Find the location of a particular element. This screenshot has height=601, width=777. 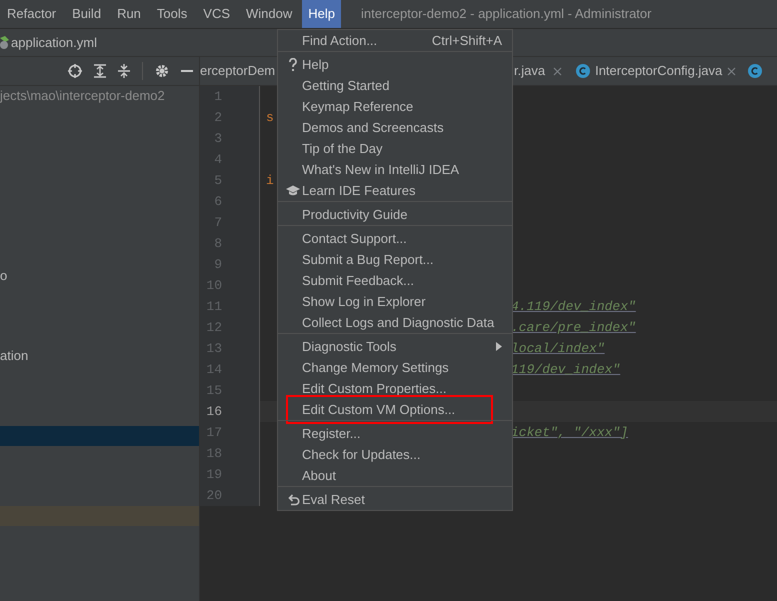

menu-entry: Find Action... Ctrl+Shift+A is located at coordinates (395, 40).